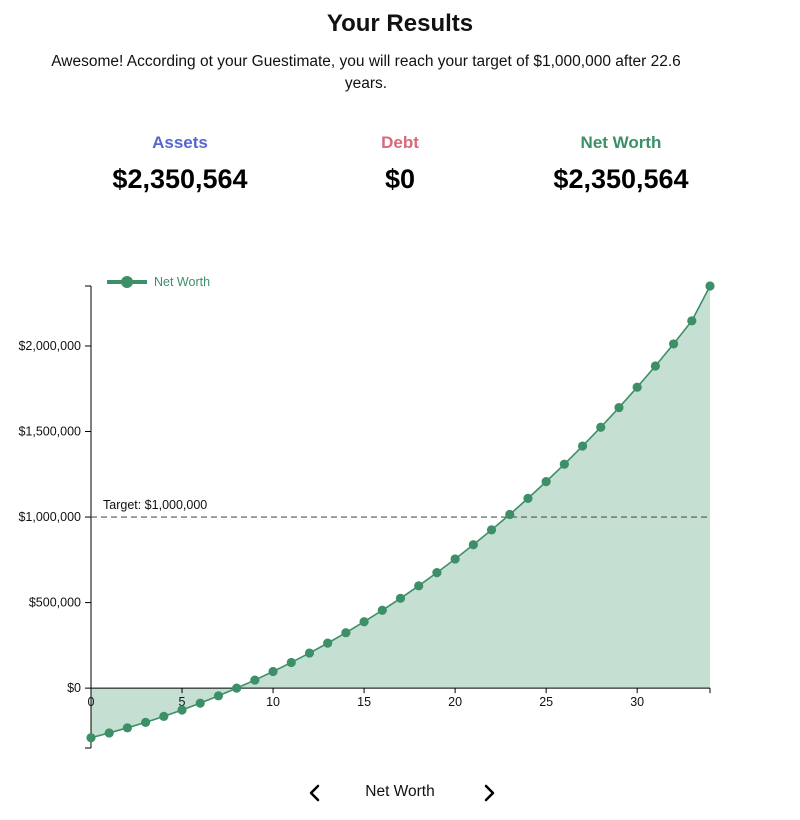 The width and height of the screenshot is (800, 820). What do you see at coordinates (49, 432) in the screenshot?
I see `y-tick-label: $1,500,000` at bounding box center [49, 432].